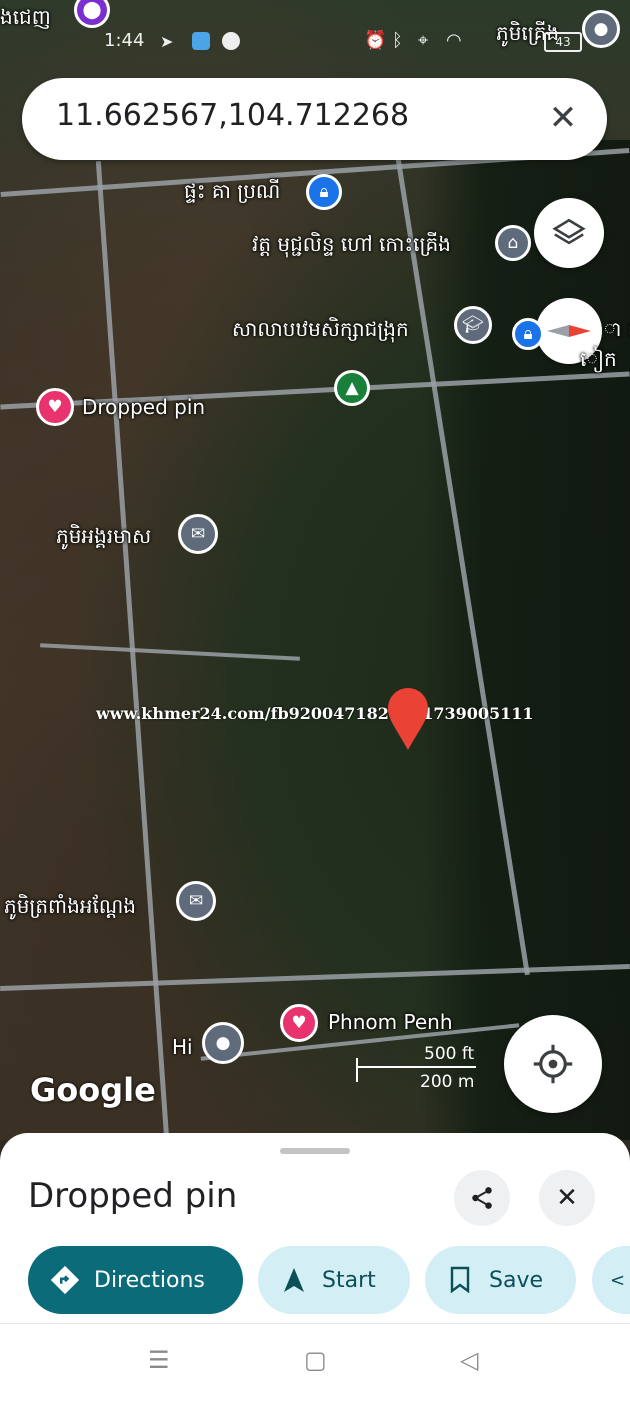 This screenshot has height=1401, width=630. What do you see at coordinates (149, 1280) in the screenshot?
I see `directions-label: Directions` at bounding box center [149, 1280].